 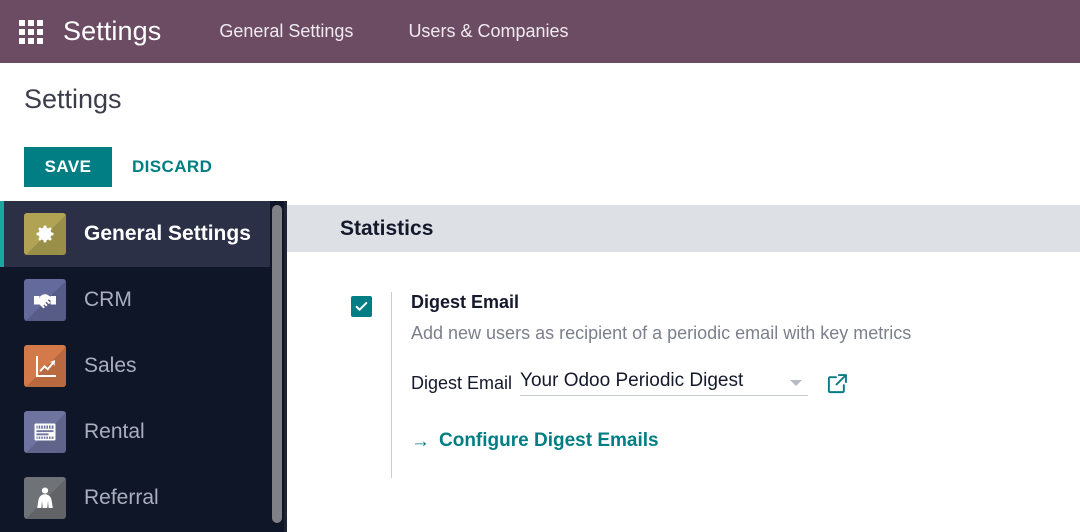 I want to click on external-link-icon, so click(x=837, y=383).